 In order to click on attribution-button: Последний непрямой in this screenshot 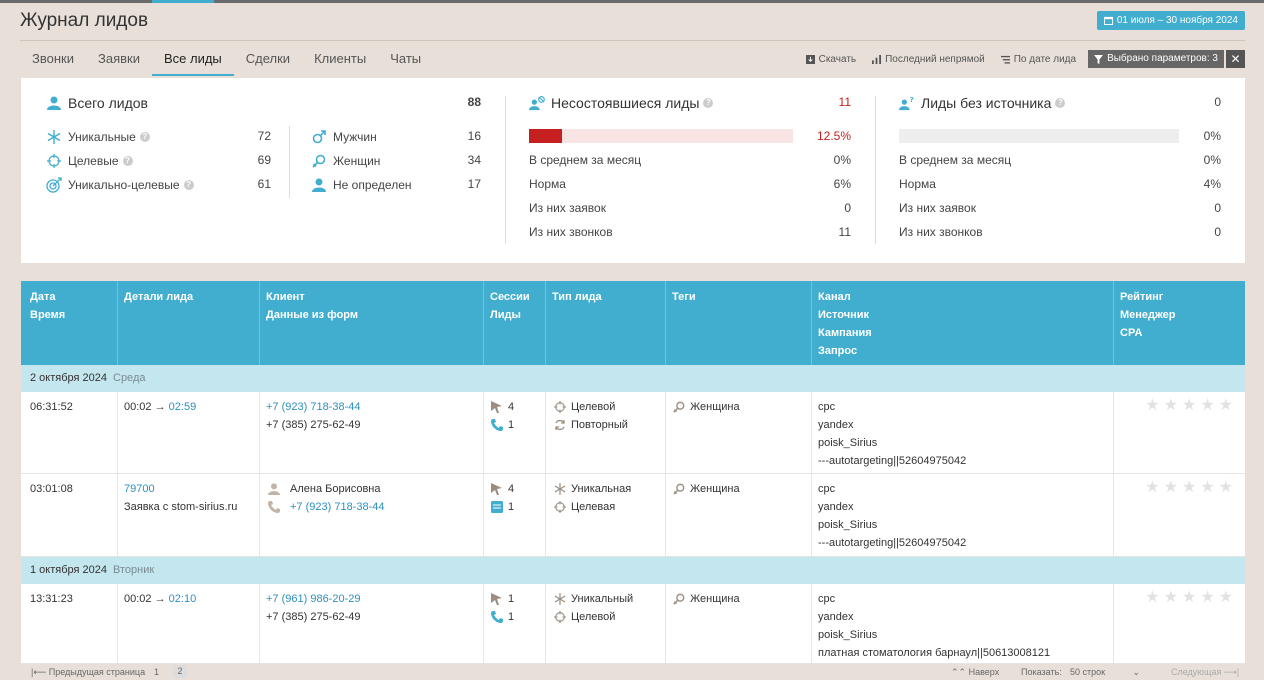, I will do `click(928, 59)`.